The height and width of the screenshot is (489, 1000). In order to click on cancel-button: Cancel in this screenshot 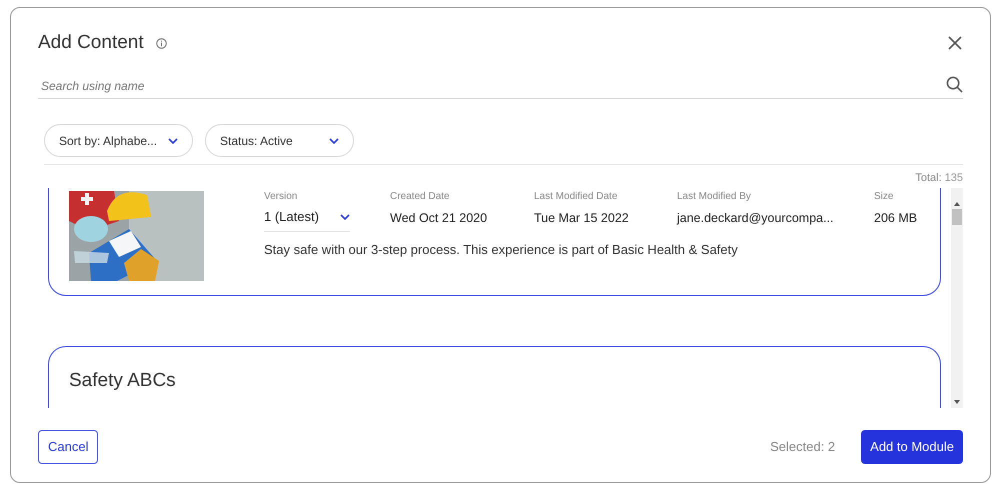, I will do `click(68, 447)`.